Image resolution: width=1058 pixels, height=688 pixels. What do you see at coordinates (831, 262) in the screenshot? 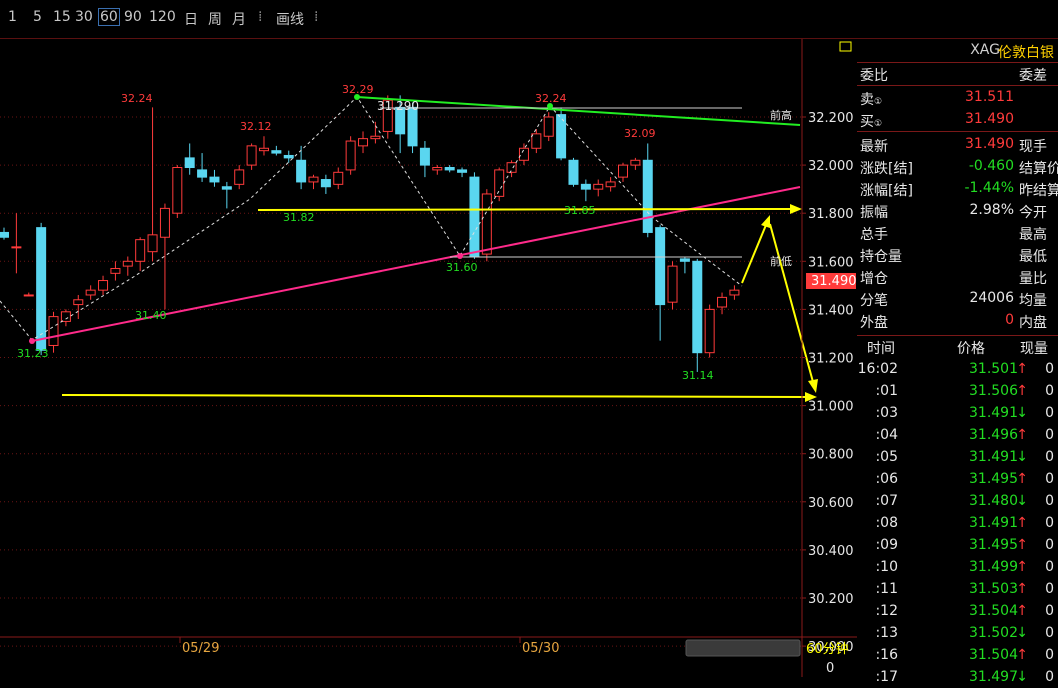
I see `price-tick-label: 31.600` at bounding box center [831, 262].